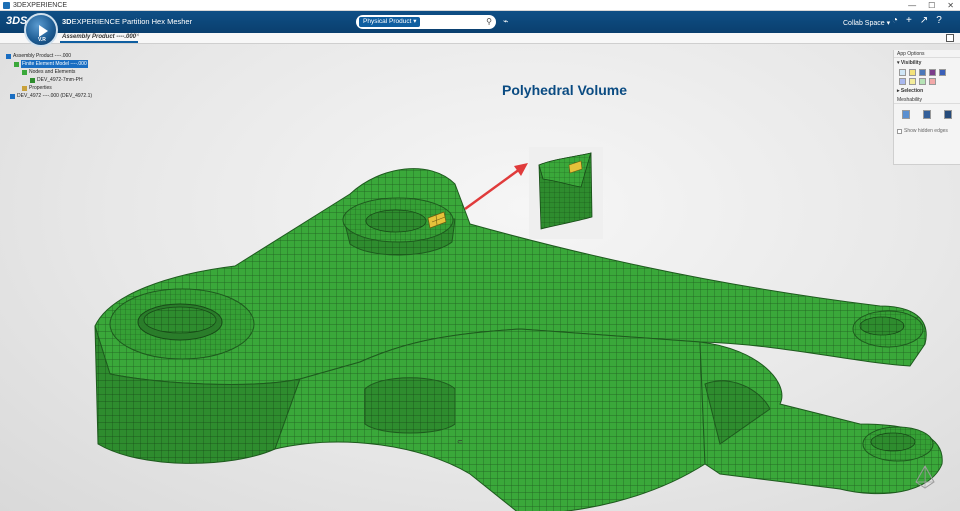  I want to click on help-icon: ?, so click(939, 20).